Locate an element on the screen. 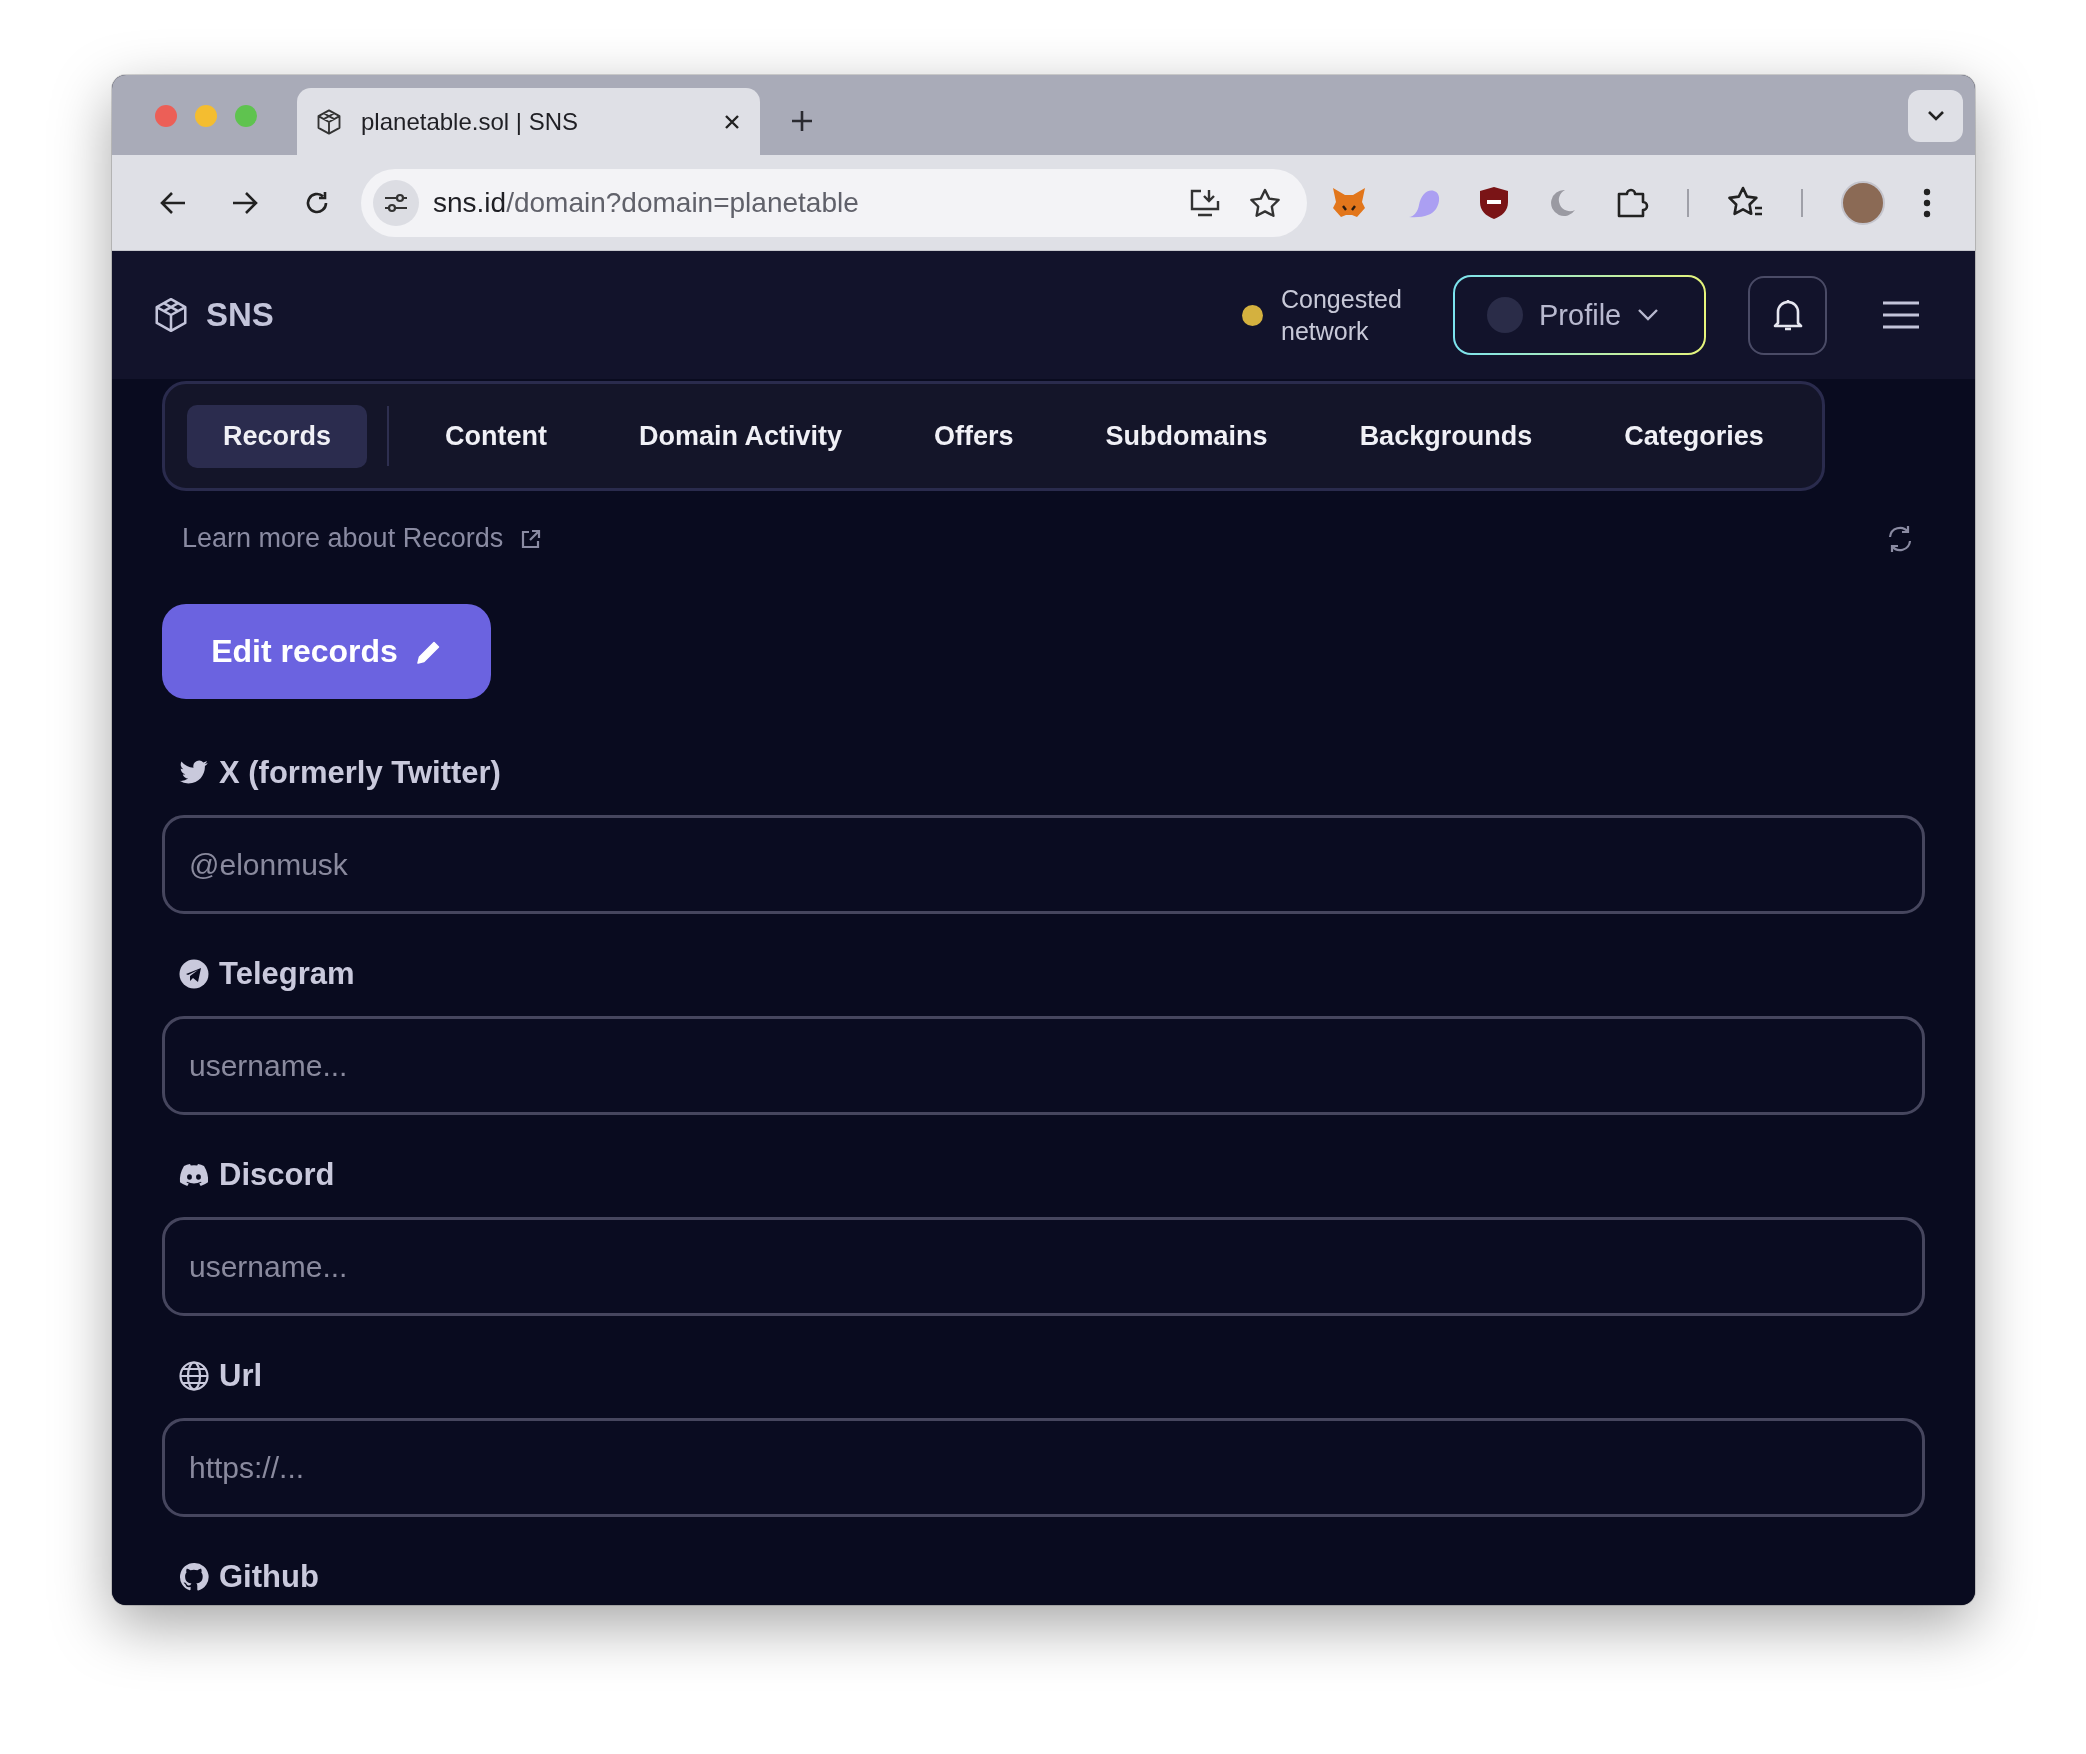 The width and height of the screenshot is (2086, 1754). fox-icon is located at coordinates (1349, 202).